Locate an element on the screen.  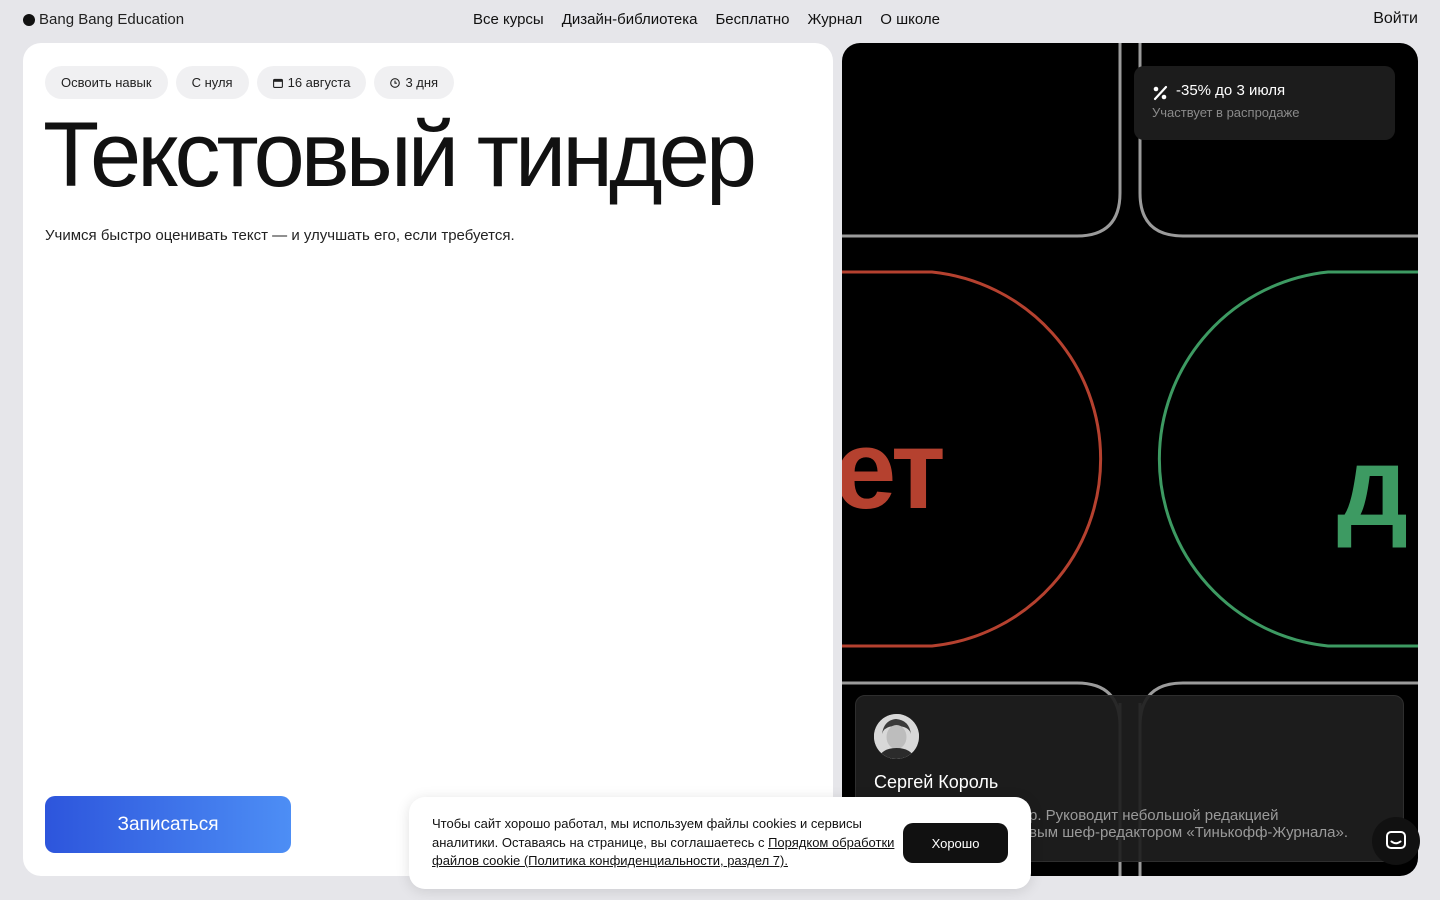
chat-icon is located at coordinates (1396, 840).